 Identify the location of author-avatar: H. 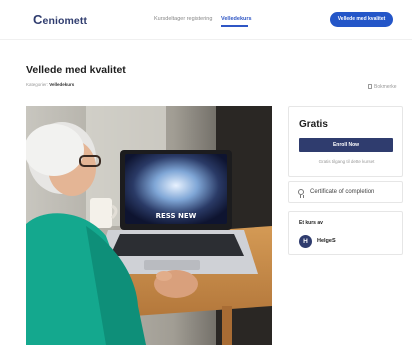
(305, 241).